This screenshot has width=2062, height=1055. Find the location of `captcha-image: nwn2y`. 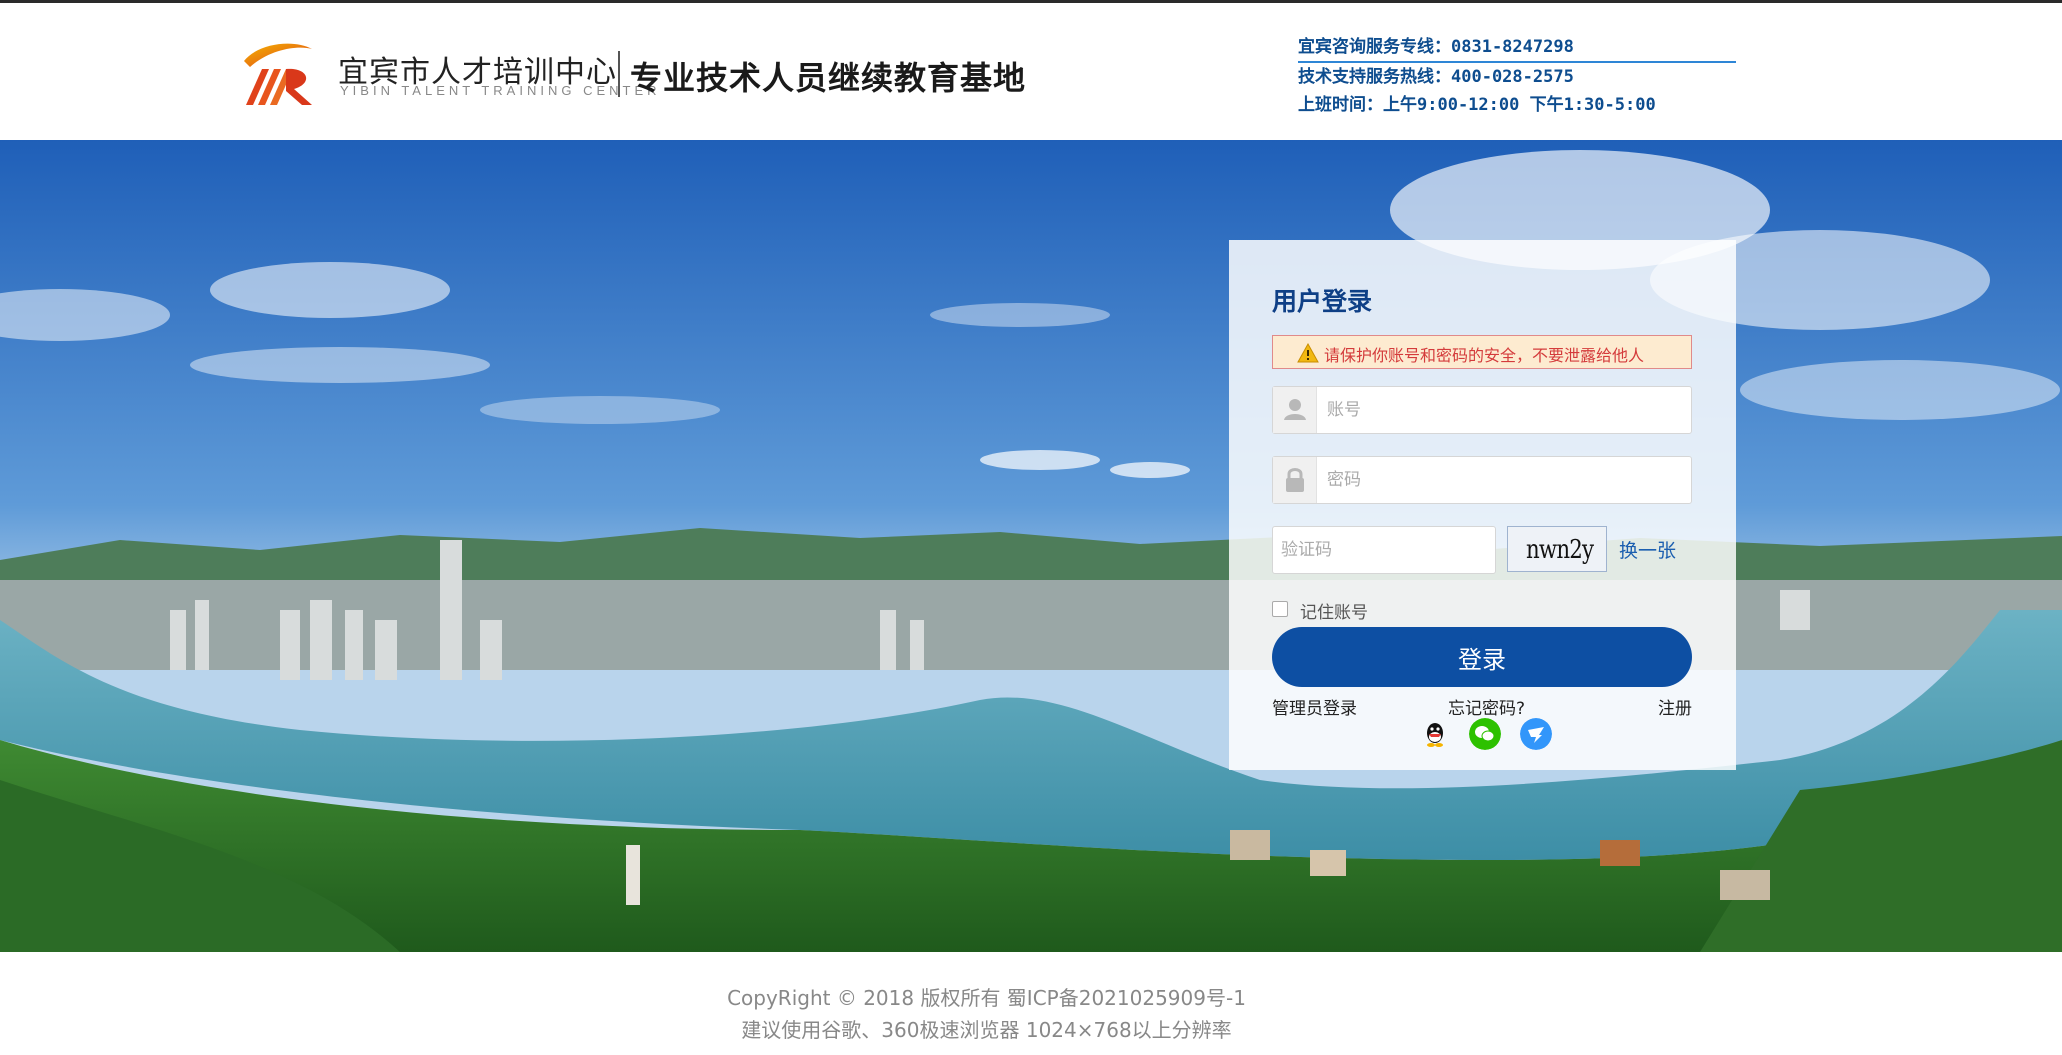

captcha-image: nwn2y is located at coordinates (1557, 549).